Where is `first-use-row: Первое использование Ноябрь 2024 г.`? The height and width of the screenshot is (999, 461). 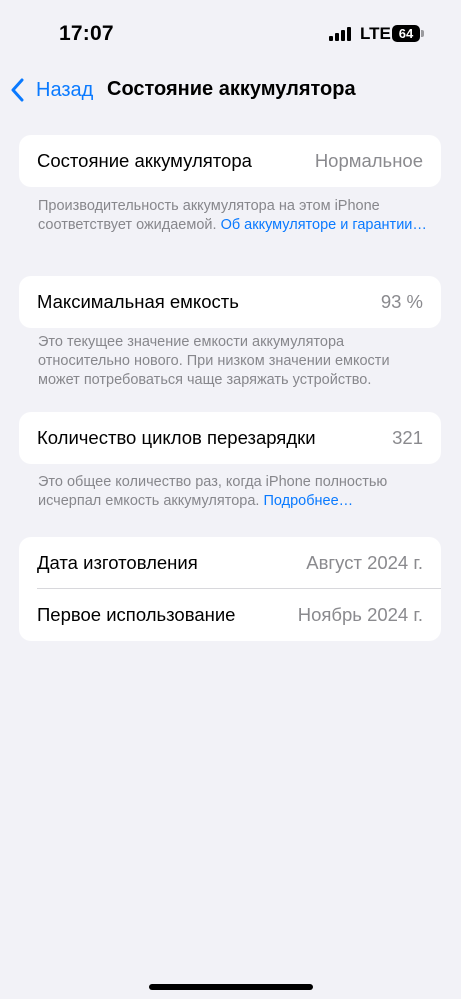 first-use-row: Первое использование Ноябрь 2024 г. is located at coordinates (230, 615).